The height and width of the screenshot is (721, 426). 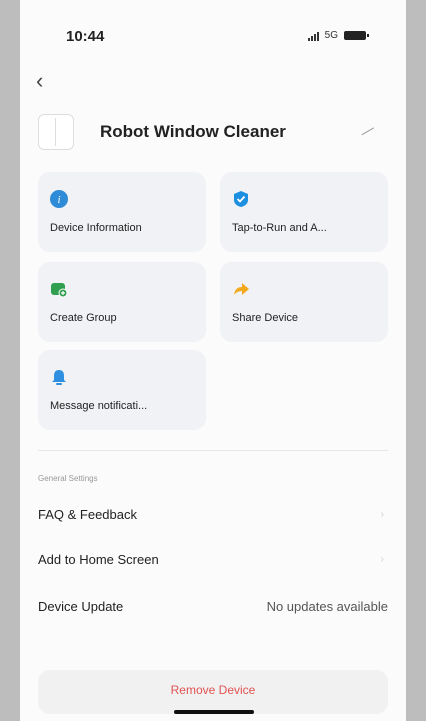 I want to click on status-right: 5G, so click(x=338, y=35).